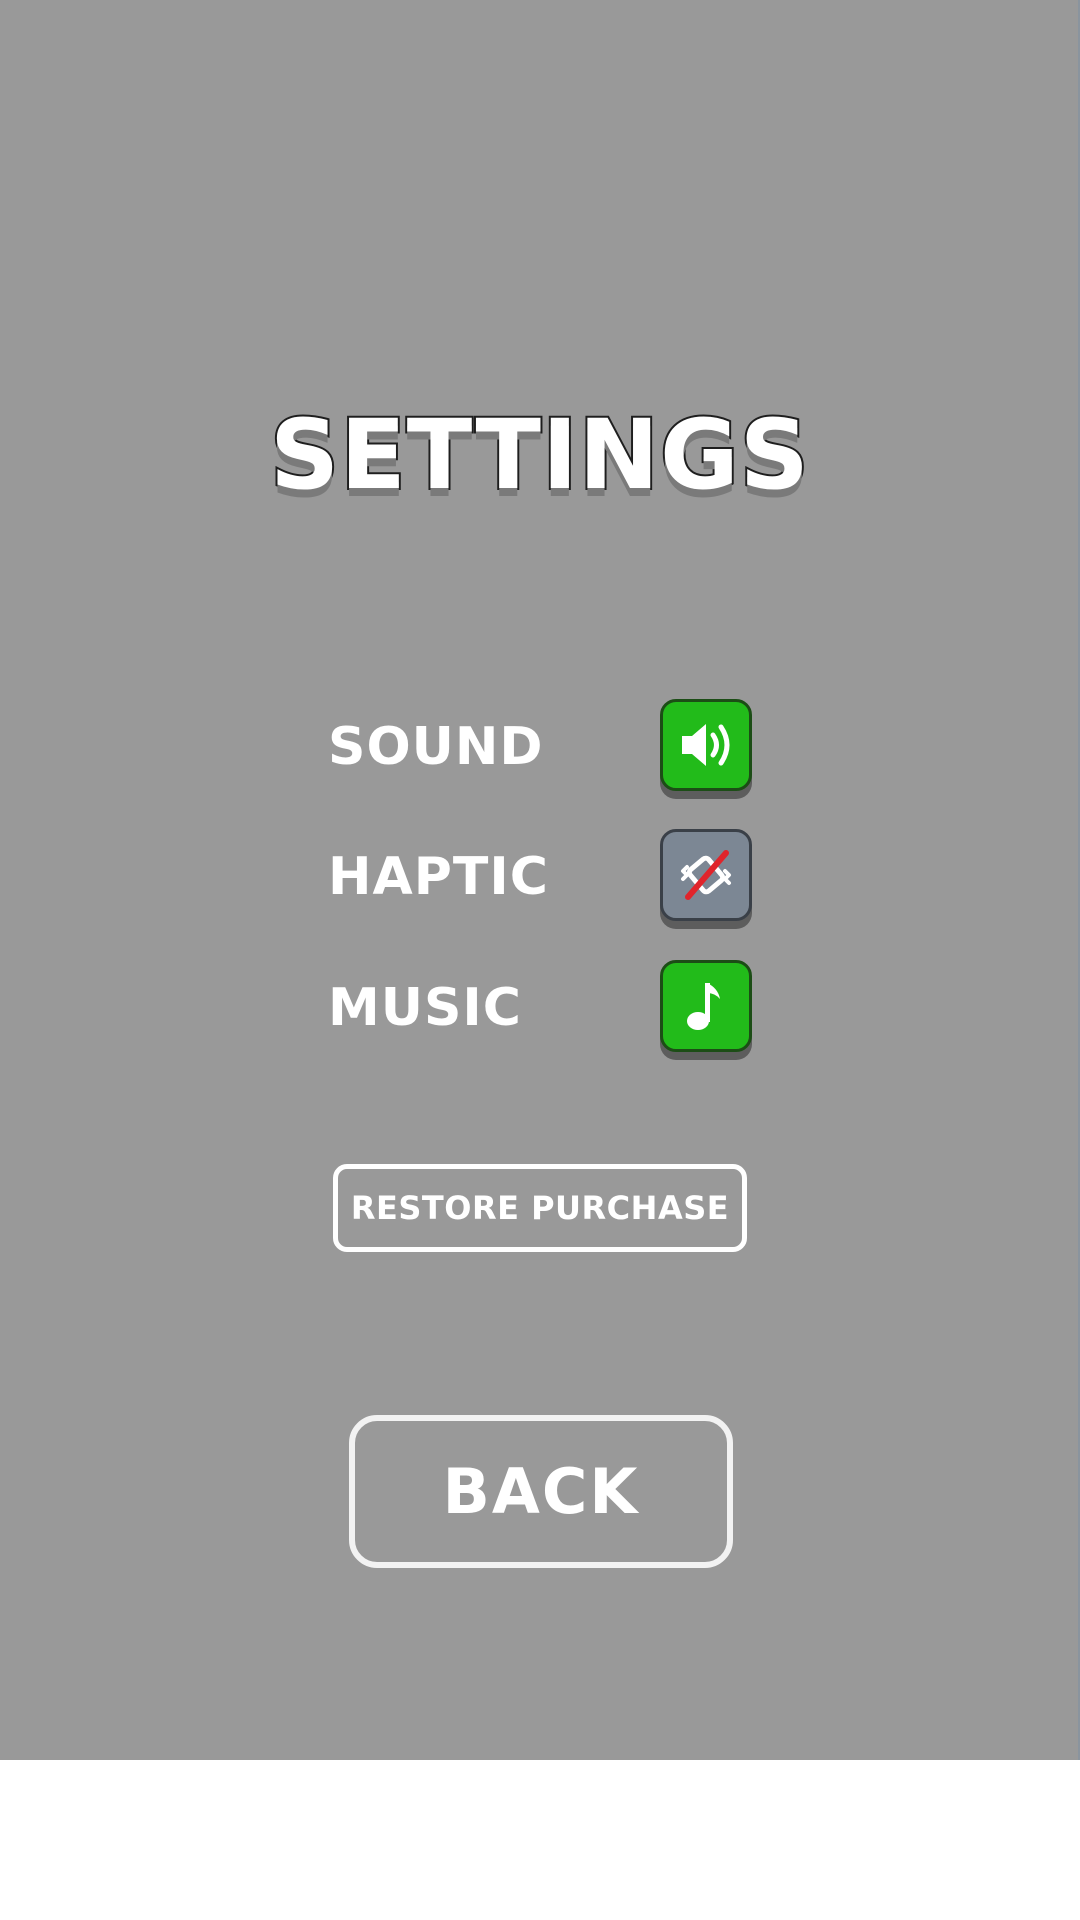 This screenshot has width=1080, height=1920. I want to click on music-toggle-button, so click(706, 1006).